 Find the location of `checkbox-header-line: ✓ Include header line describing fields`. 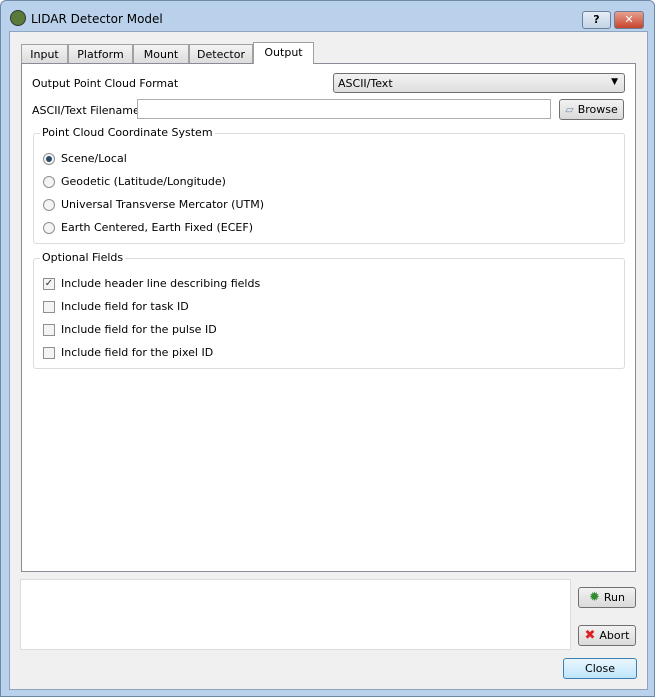

checkbox-header-line: ✓ Include header line describing fields is located at coordinates (151, 283).